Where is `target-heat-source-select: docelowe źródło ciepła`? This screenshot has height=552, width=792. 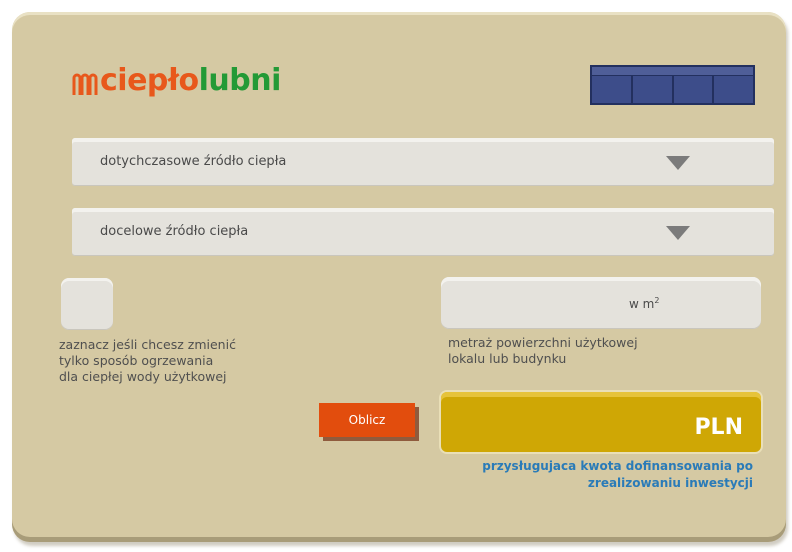
target-heat-source-select: docelowe źródło ciepła is located at coordinates (423, 232).